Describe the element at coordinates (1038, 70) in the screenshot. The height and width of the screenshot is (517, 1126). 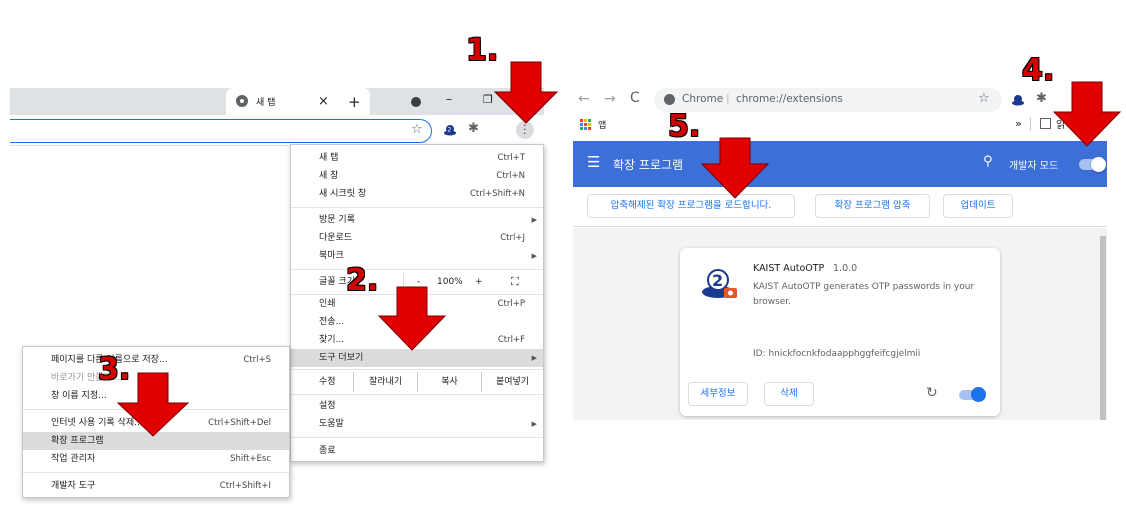
I see `step-4-label: 4.` at that location.